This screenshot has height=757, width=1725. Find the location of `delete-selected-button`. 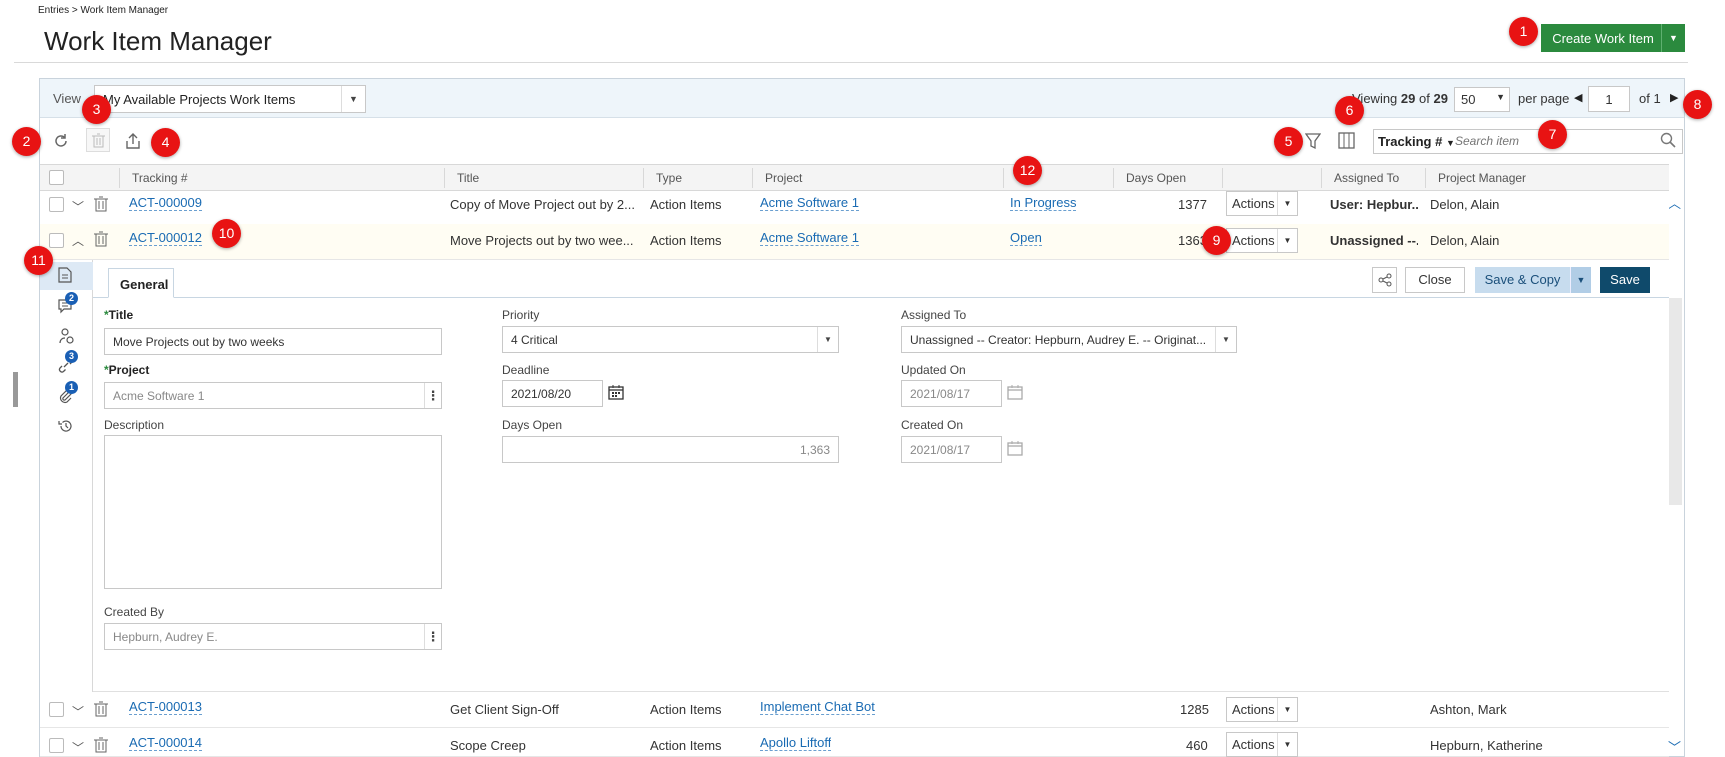

delete-selected-button is located at coordinates (98, 140).